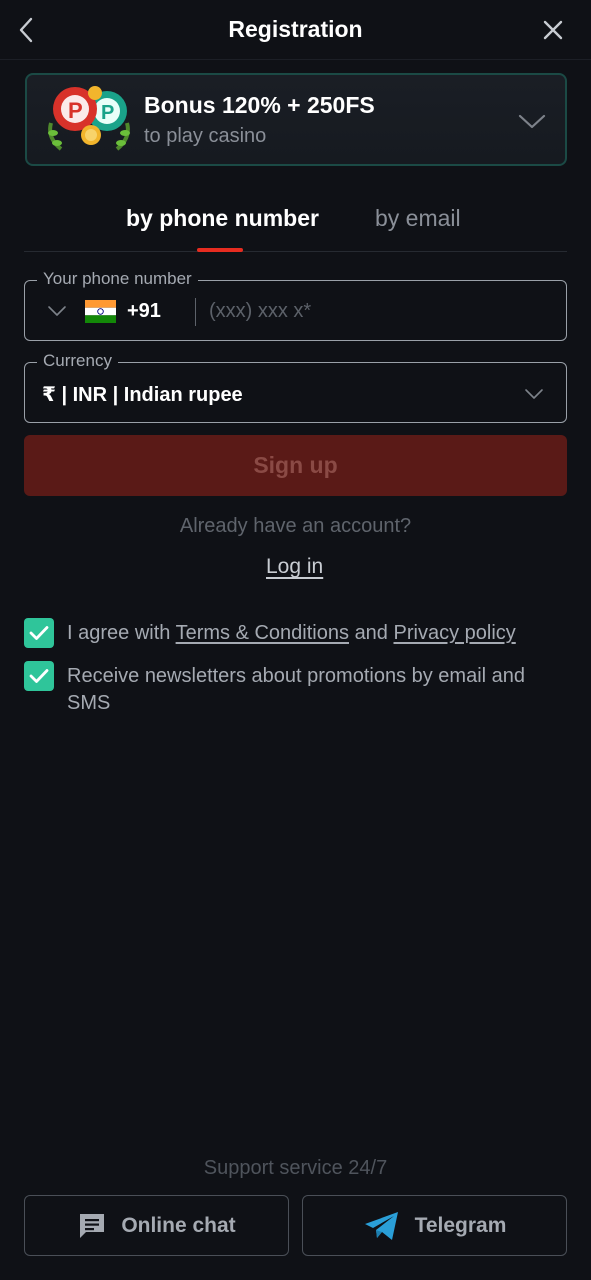 The width and height of the screenshot is (591, 1280). What do you see at coordinates (382, 1226) in the screenshot?
I see `telegram-icon` at bounding box center [382, 1226].